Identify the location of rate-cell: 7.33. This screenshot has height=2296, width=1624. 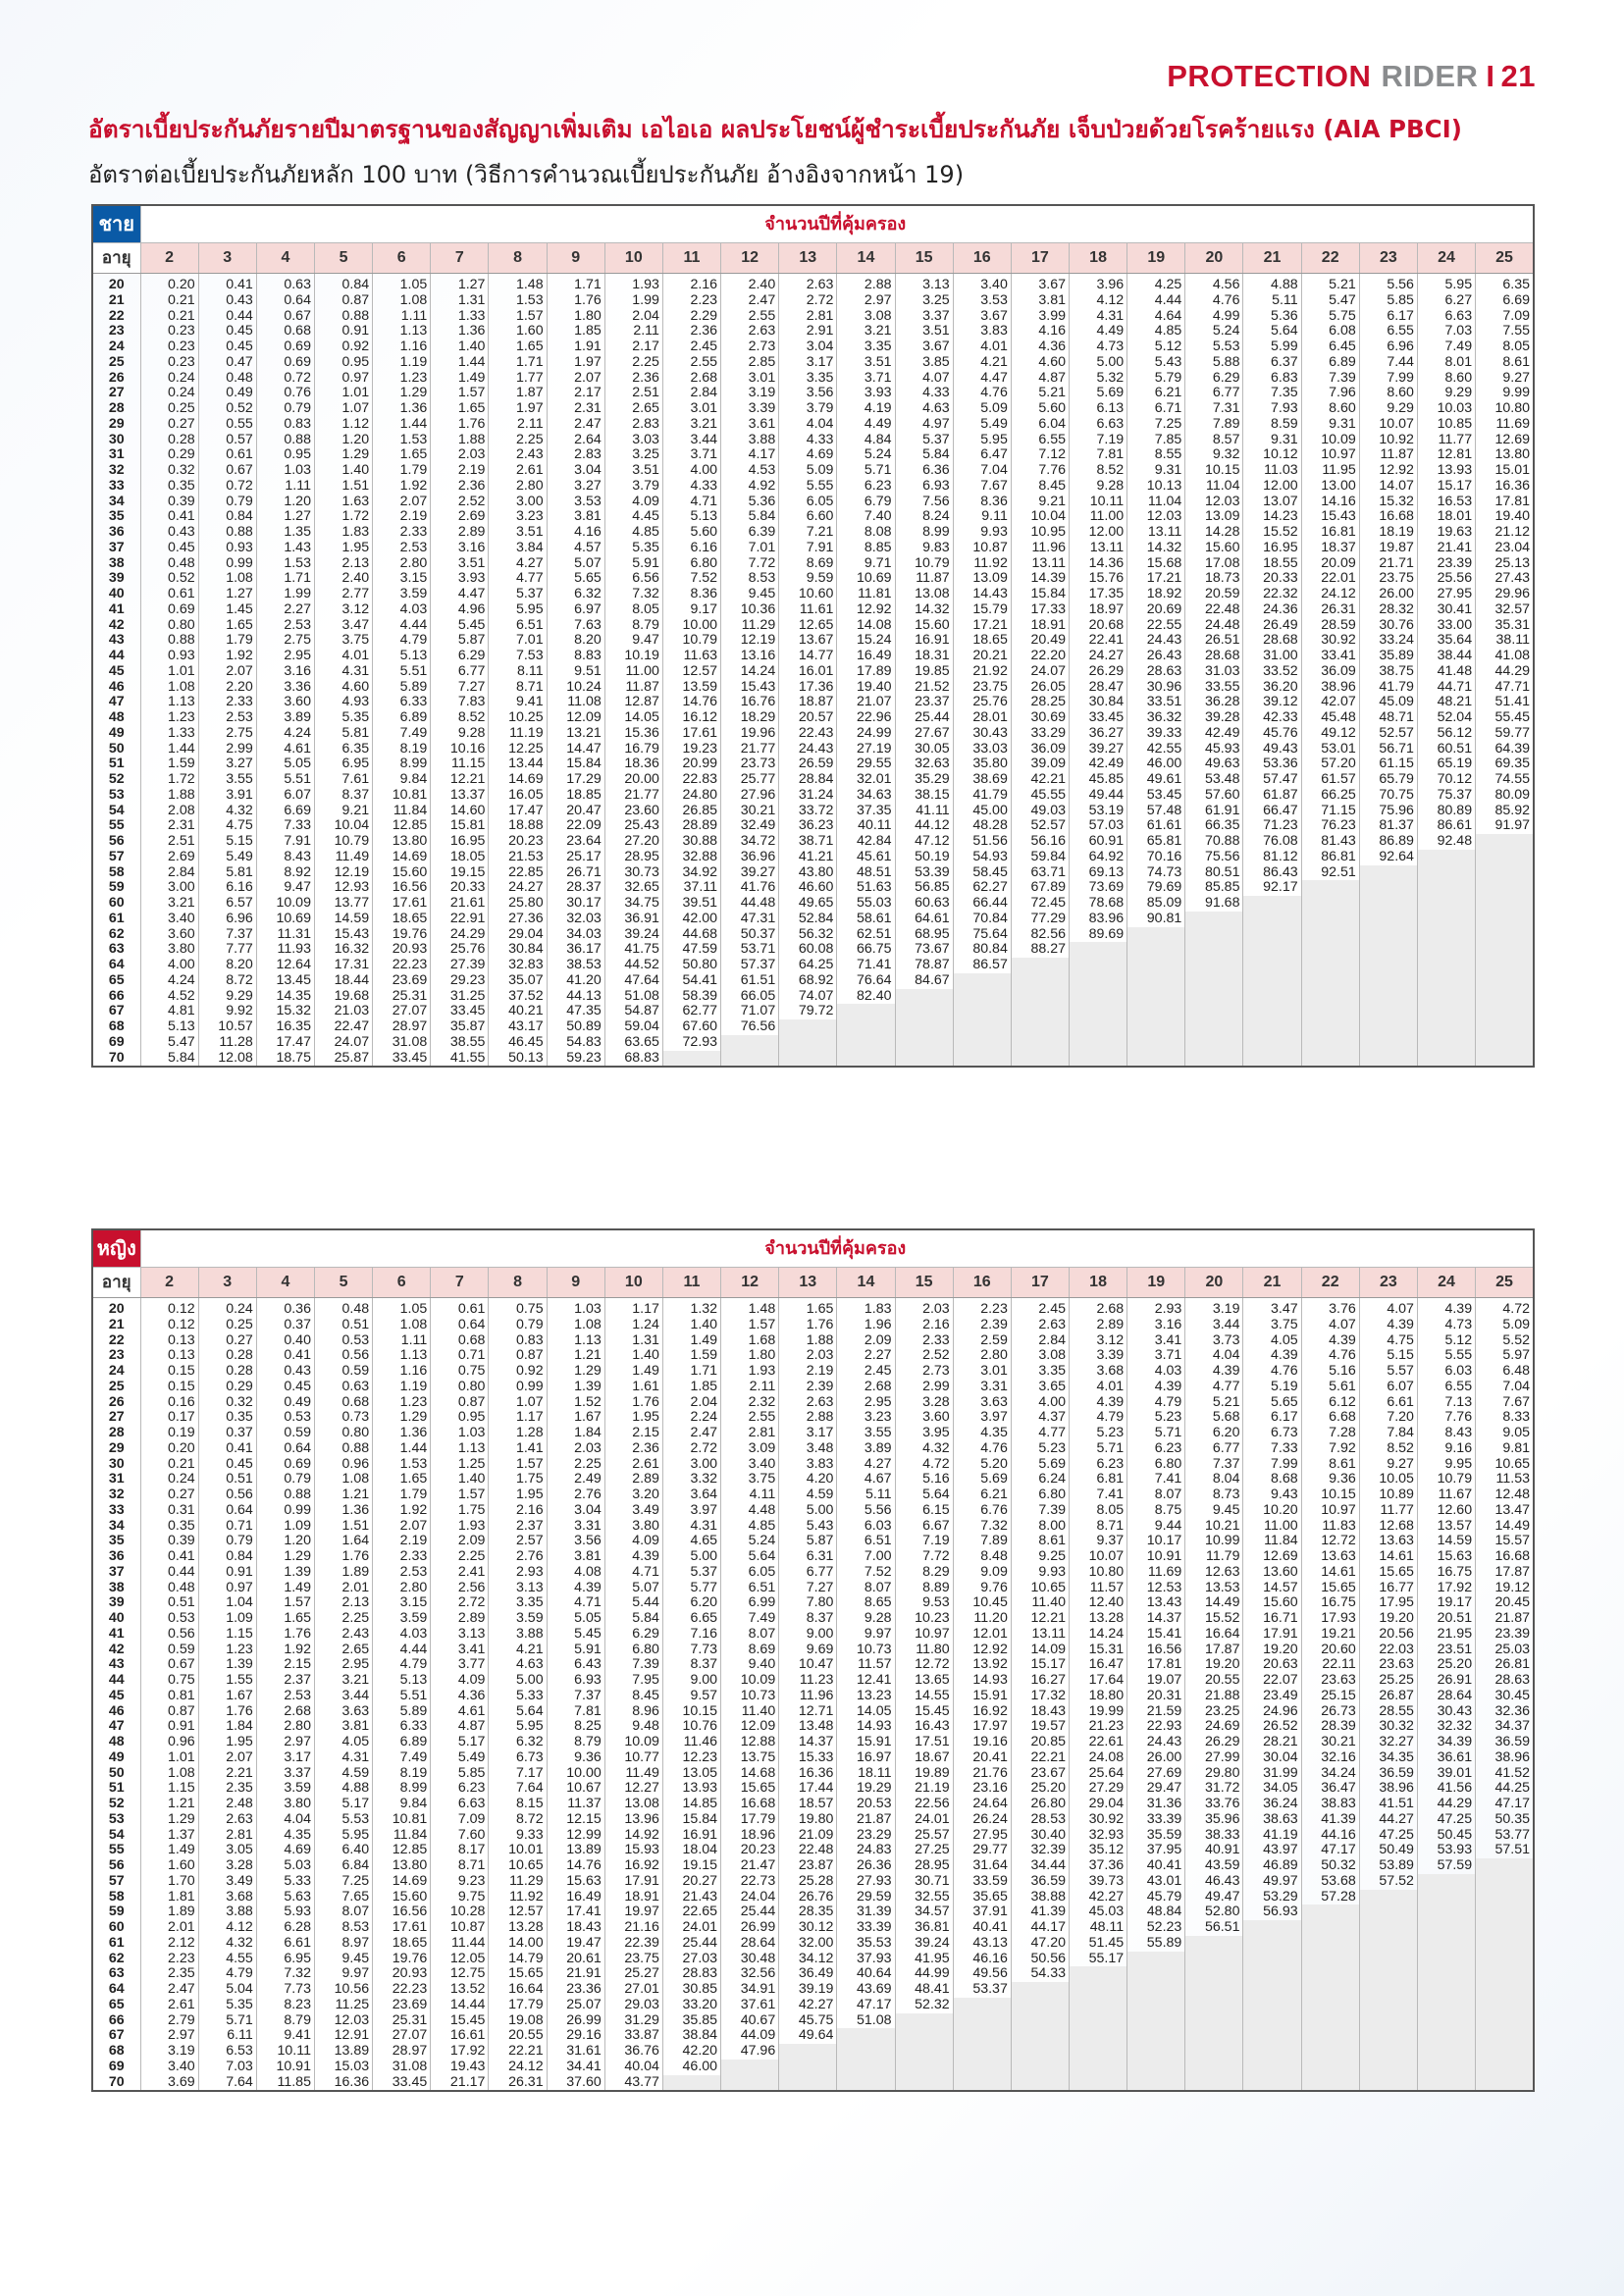
(285, 826).